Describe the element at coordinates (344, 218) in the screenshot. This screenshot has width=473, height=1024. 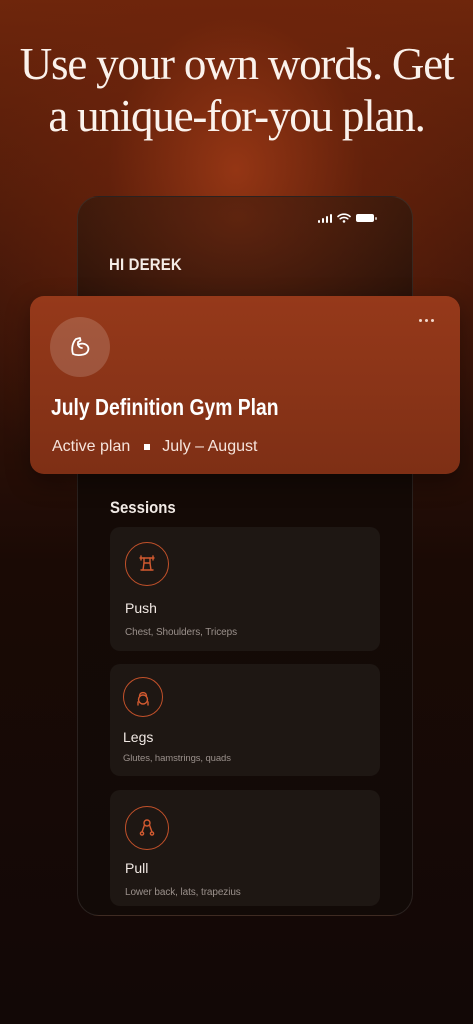
I see `wifi-icon` at that location.